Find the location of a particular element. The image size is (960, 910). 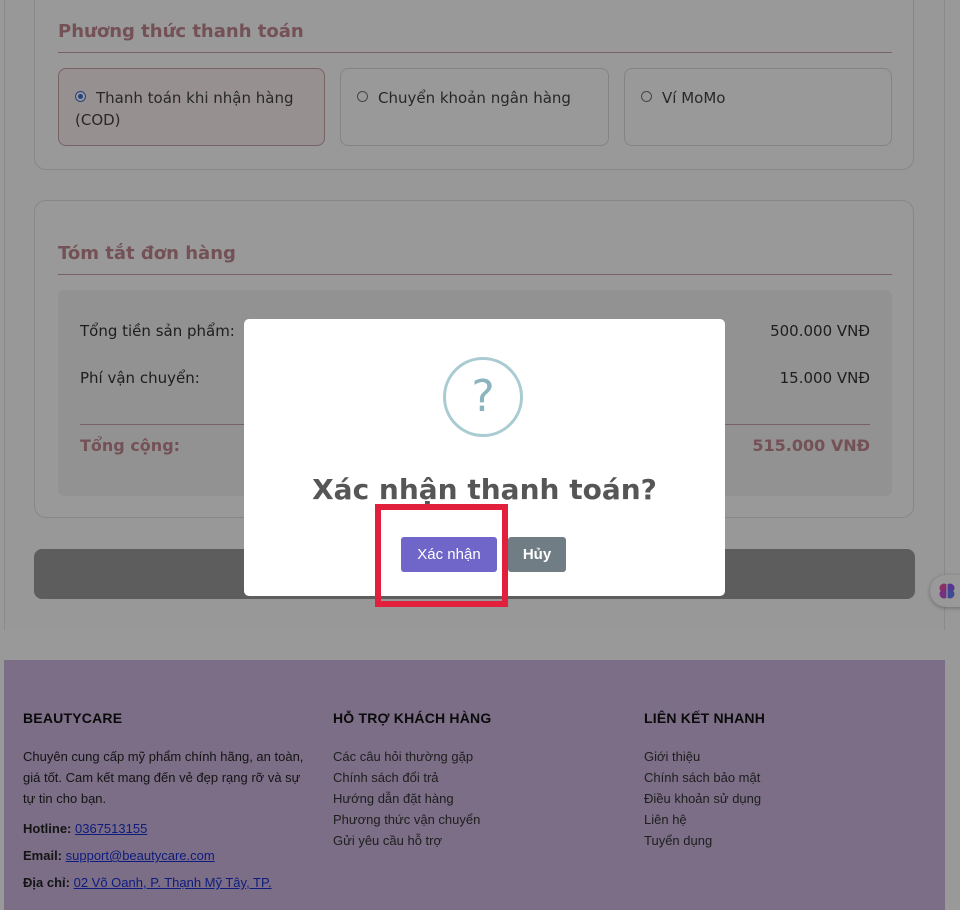

cancel-button: Hủy is located at coordinates (537, 554).